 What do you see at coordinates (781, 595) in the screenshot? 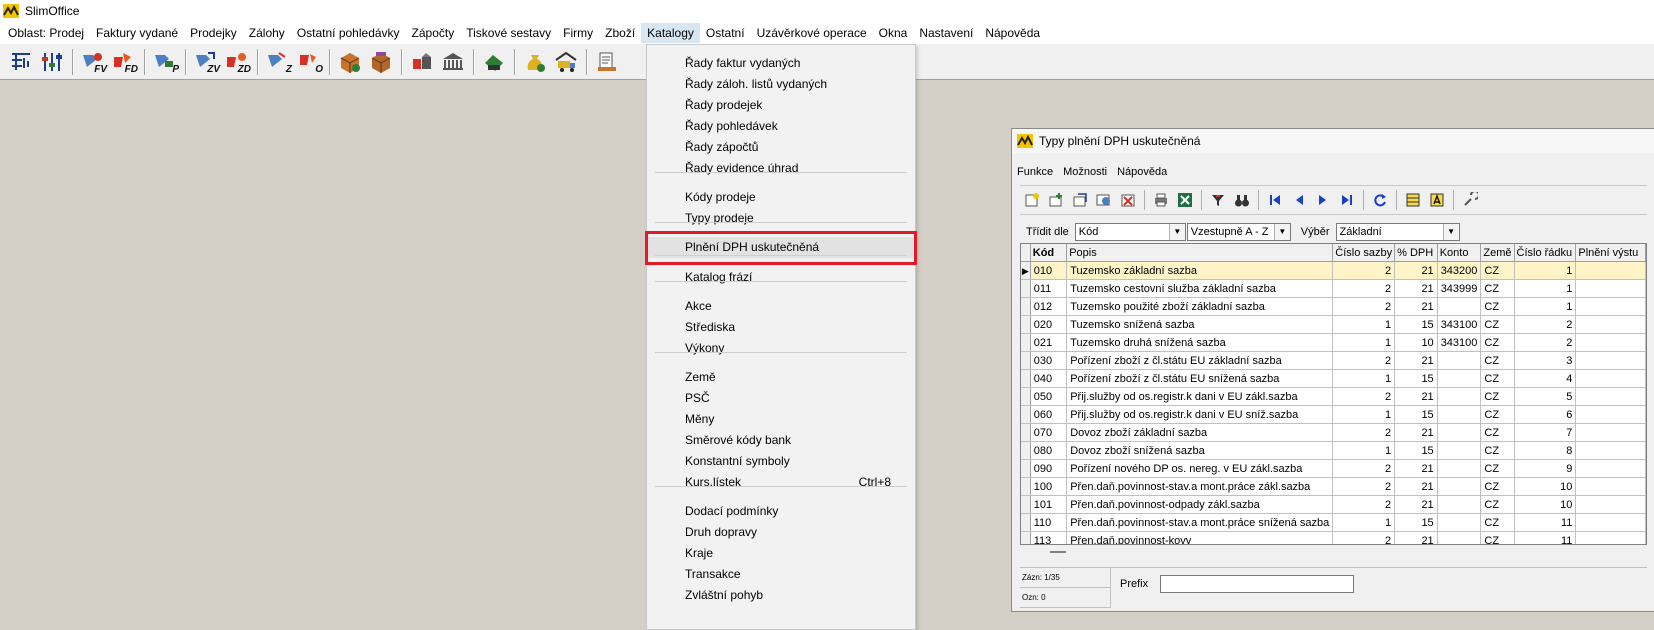
I see `catalog-menu-item: Zvláštní pohyb` at bounding box center [781, 595].